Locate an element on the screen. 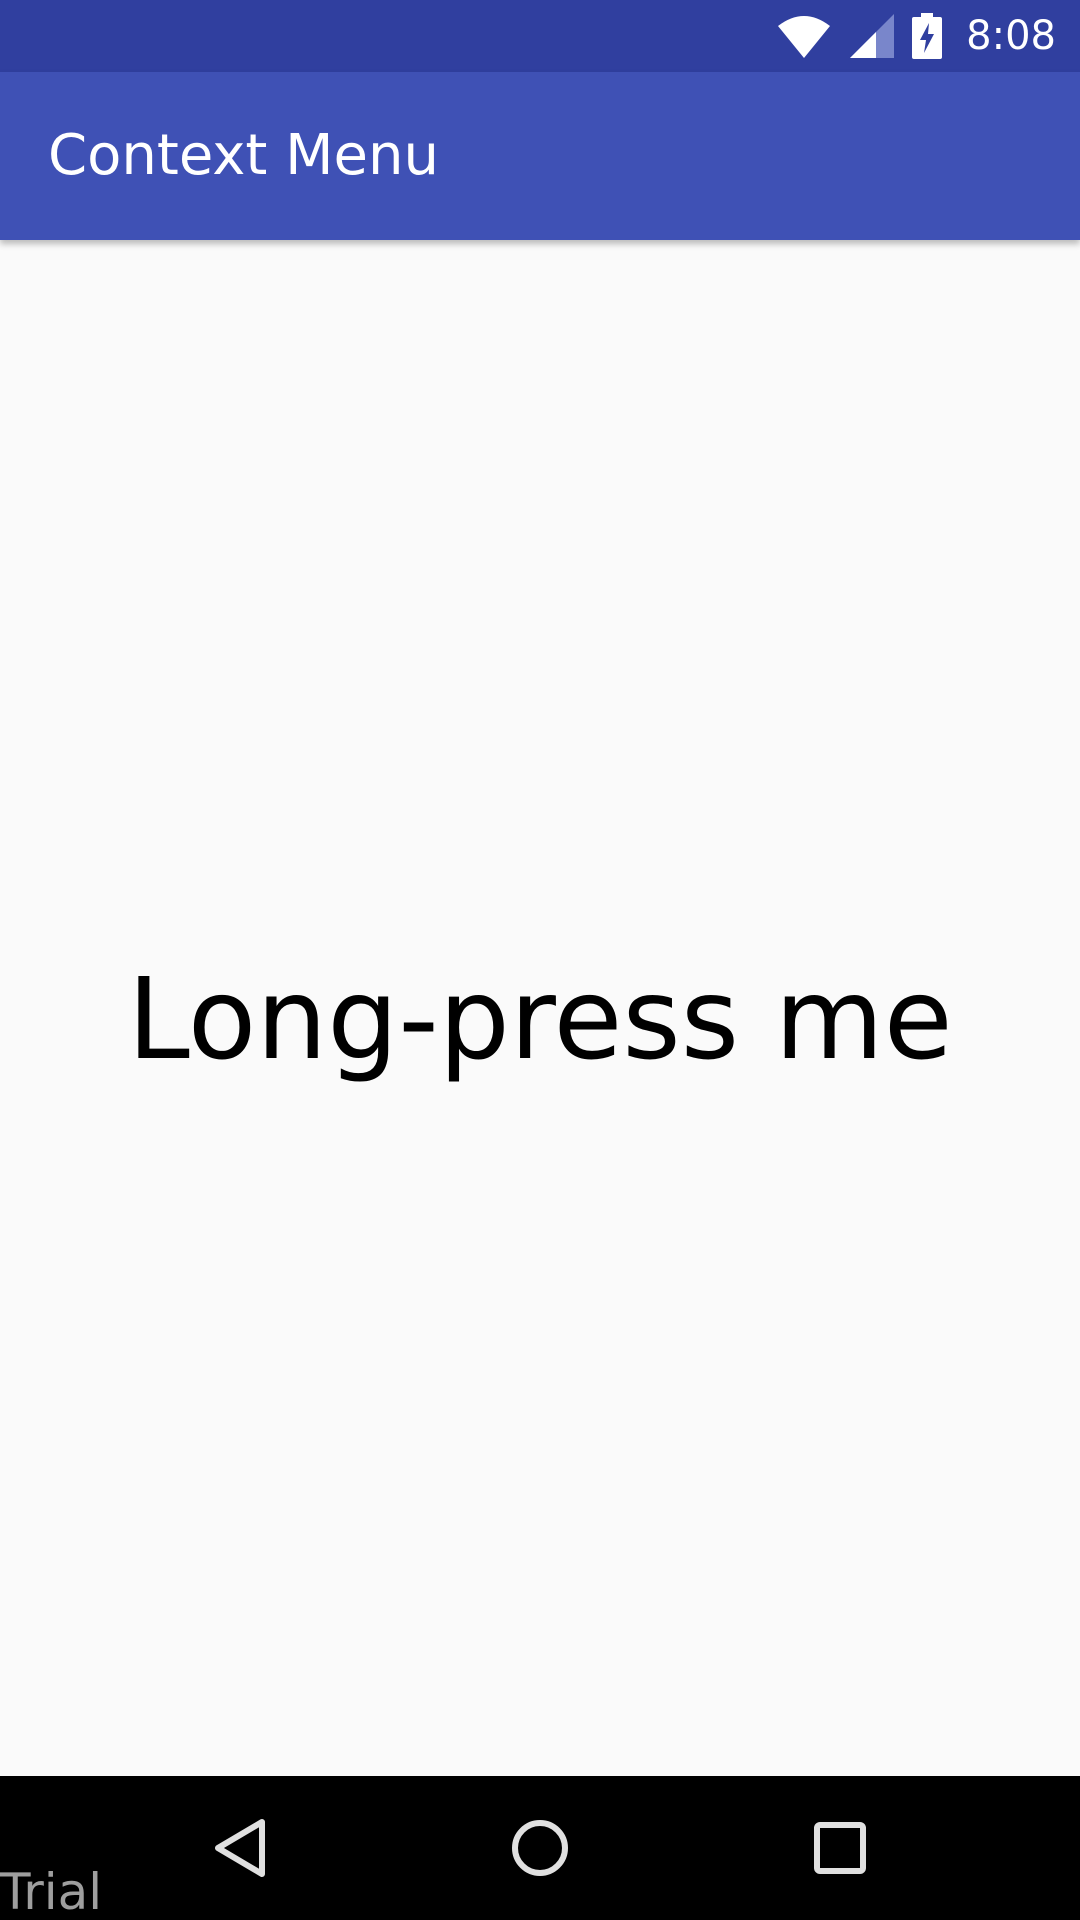 The width and height of the screenshot is (1080, 1920). recents-button is located at coordinates (840, 1848).